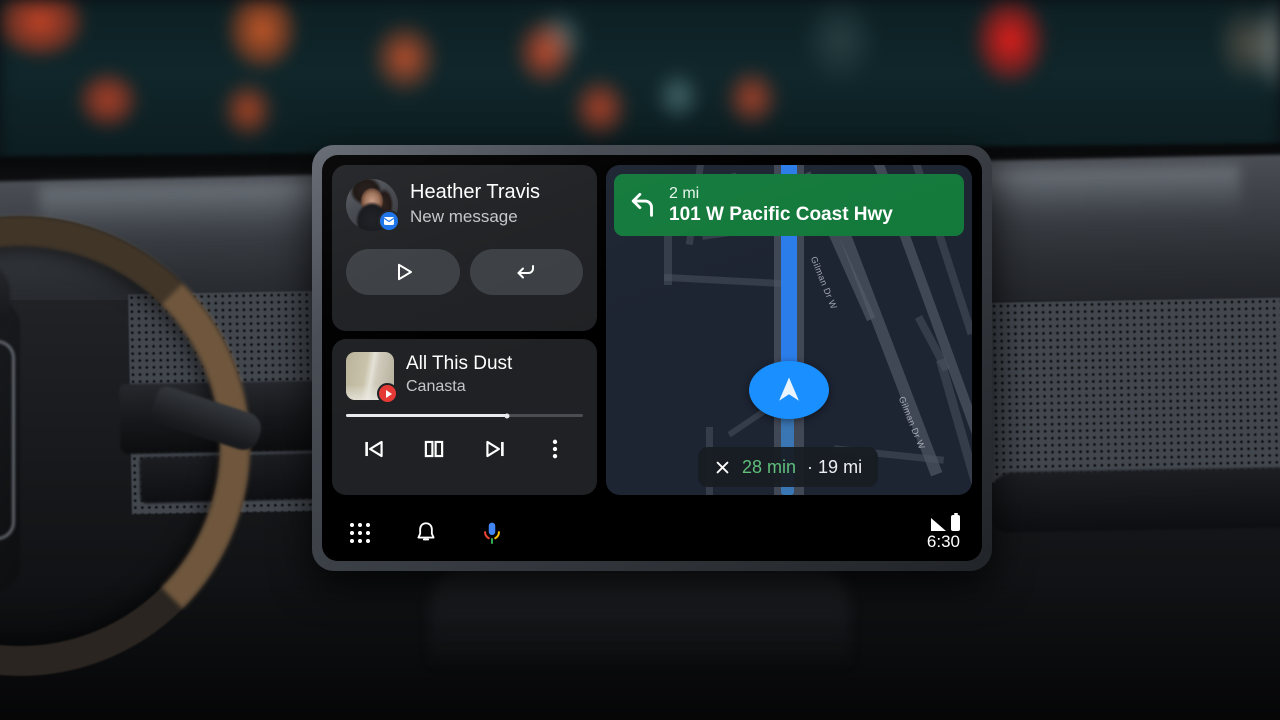 Image resolution: width=1280 pixels, height=720 pixels. I want to click on navigation-banner: 2 mi 101 W Pacific Coast Hwy, so click(789, 205).